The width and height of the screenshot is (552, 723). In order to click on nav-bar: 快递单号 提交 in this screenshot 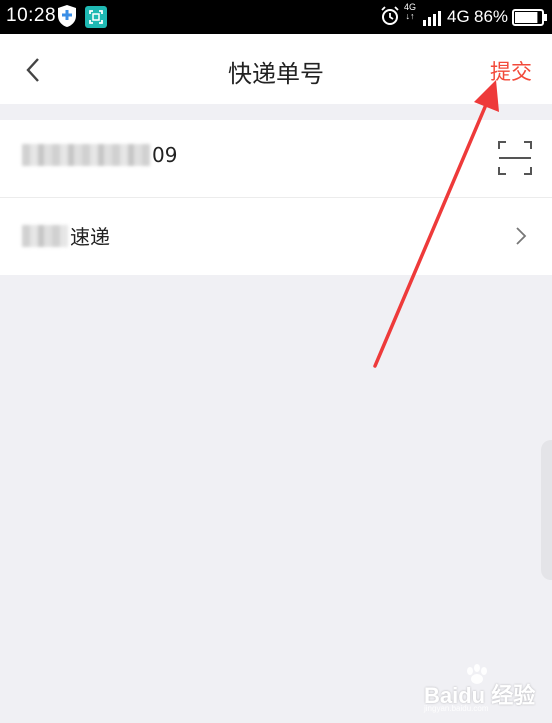, I will do `click(276, 69)`.